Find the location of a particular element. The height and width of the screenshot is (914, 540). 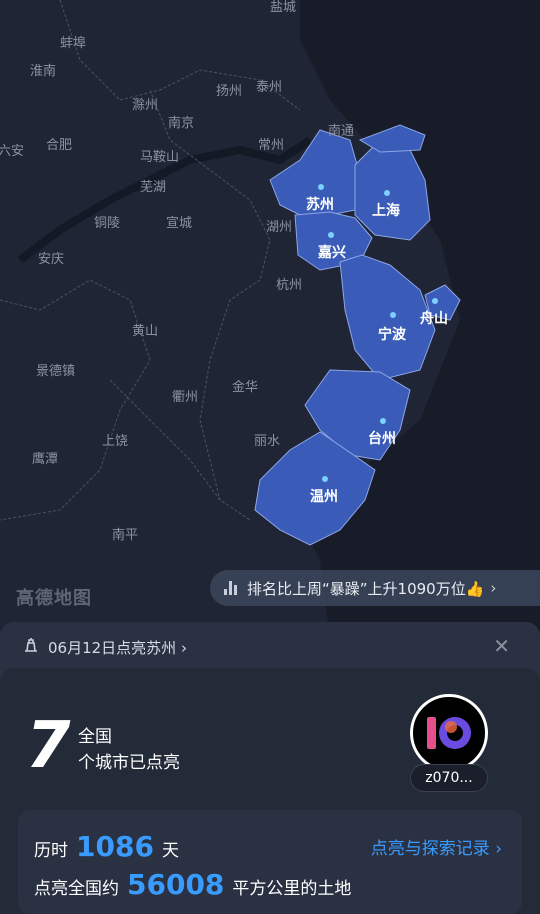

duration-prefix: 历时 is located at coordinates (51, 851).